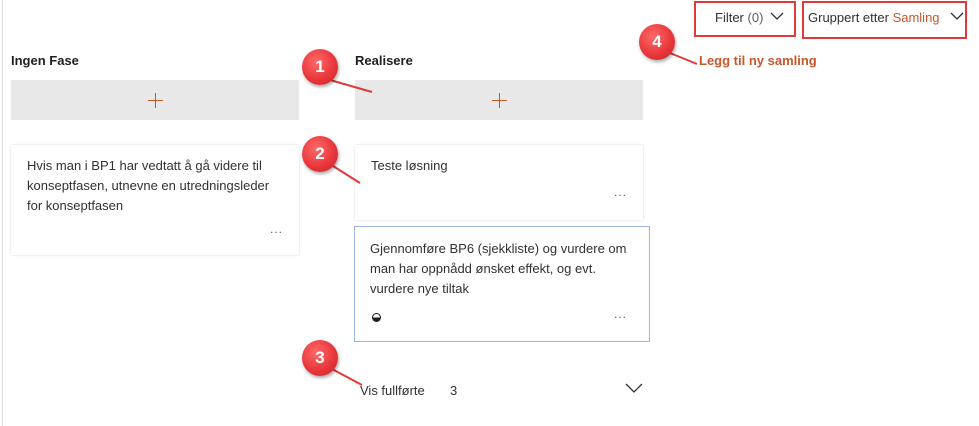 The width and height of the screenshot is (979, 426). Describe the element at coordinates (657, 42) in the screenshot. I see `callout-badge-4: 4` at that location.